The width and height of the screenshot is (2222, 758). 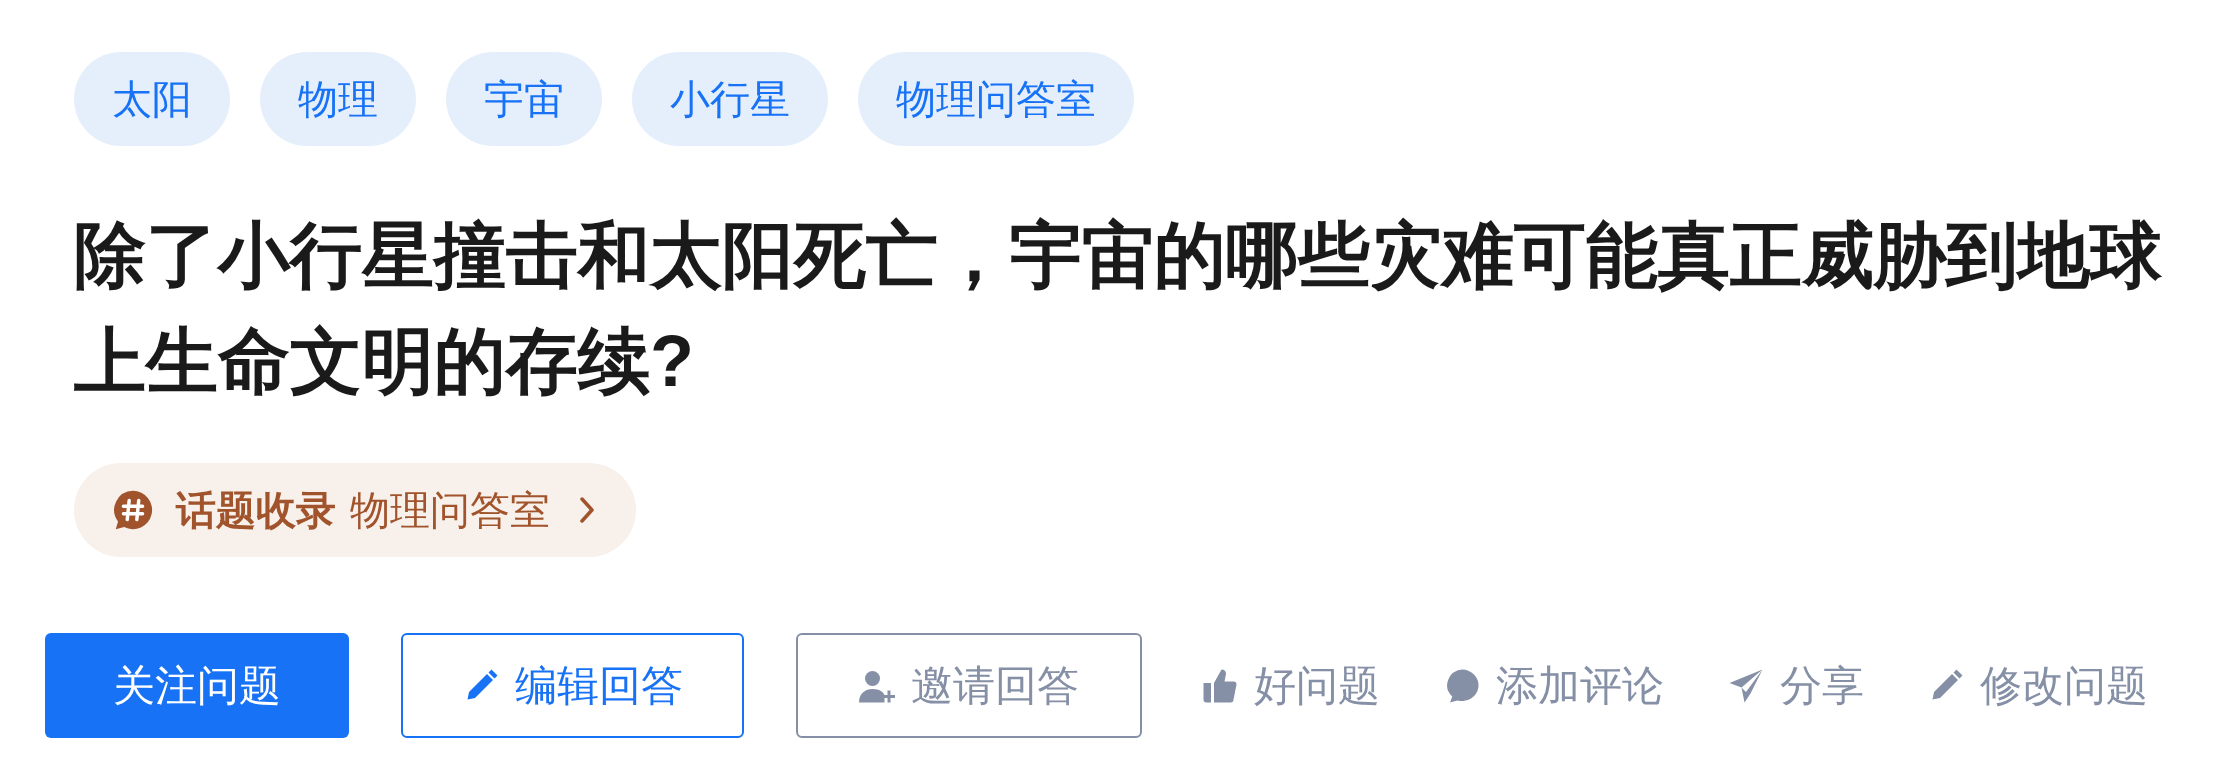 What do you see at coordinates (152, 99) in the screenshot?
I see `topic-tag: 太阳` at bounding box center [152, 99].